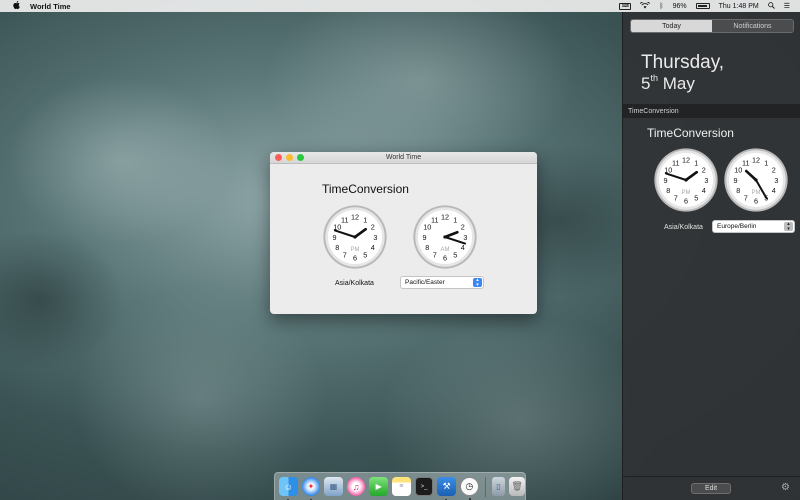  Describe the element at coordinates (645, 5) in the screenshot. I see `wifi-icon` at that location.